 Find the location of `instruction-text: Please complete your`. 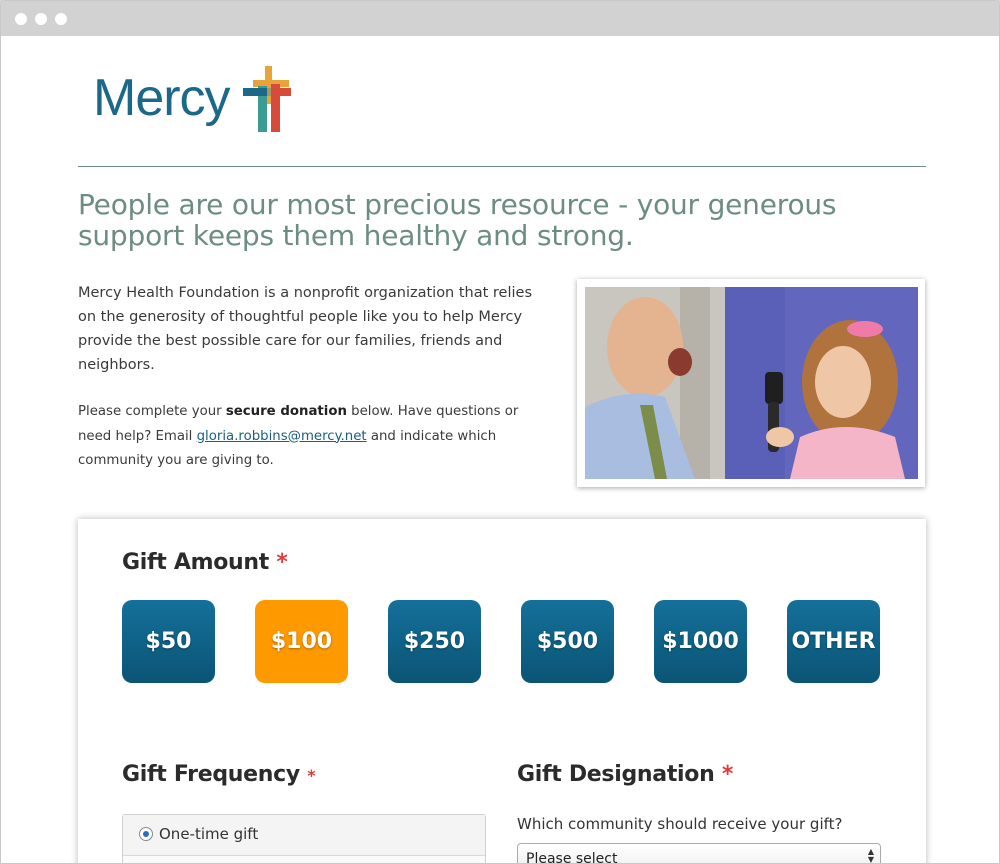

instruction-text: Please complete your is located at coordinates (152, 411).